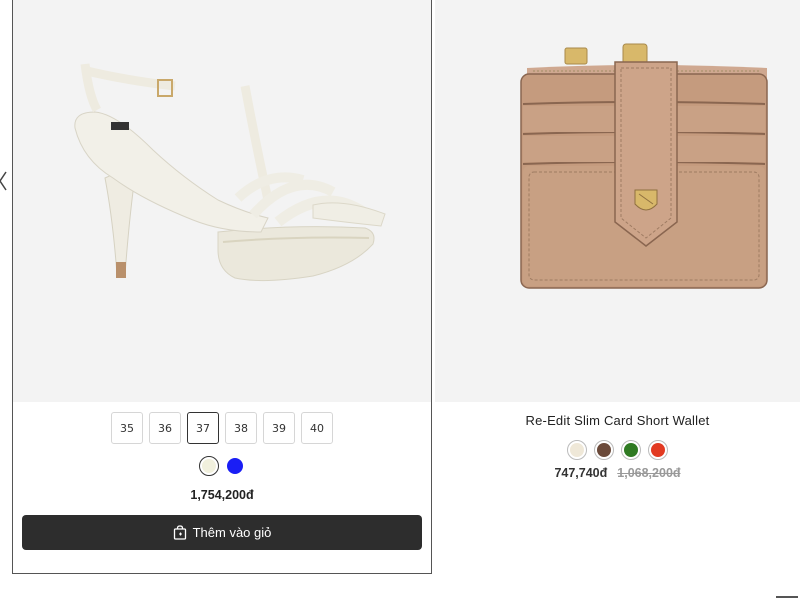  I want to click on scrollbar-thumb, so click(787, 597).